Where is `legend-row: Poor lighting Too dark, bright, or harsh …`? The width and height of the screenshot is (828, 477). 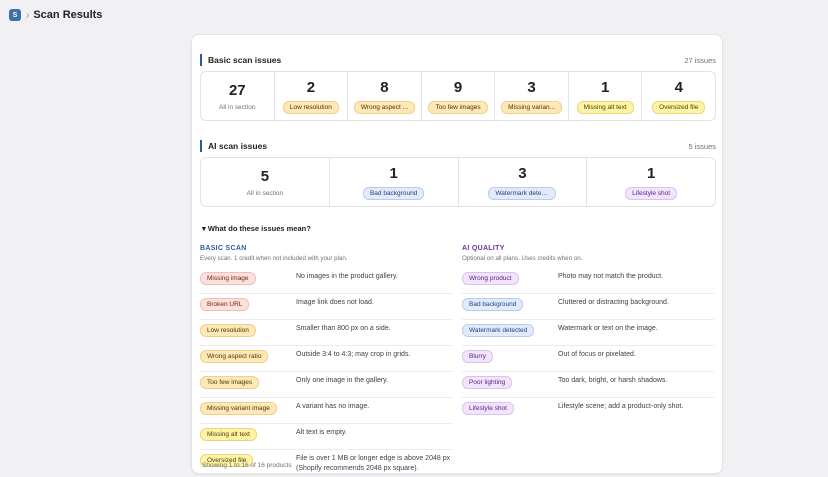
legend-row: Poor lighting Too dark, bright, or harsh … is located at coordinates (588, 385).